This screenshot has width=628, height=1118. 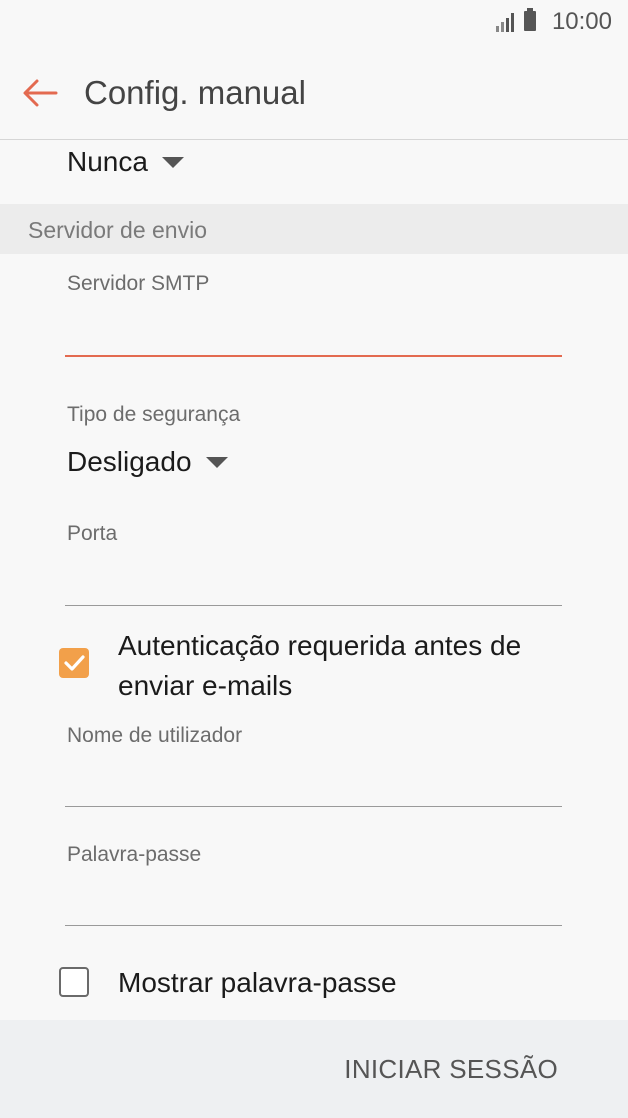 I want to click on password-label: Palavra-passe, so click(x=134, y=854).